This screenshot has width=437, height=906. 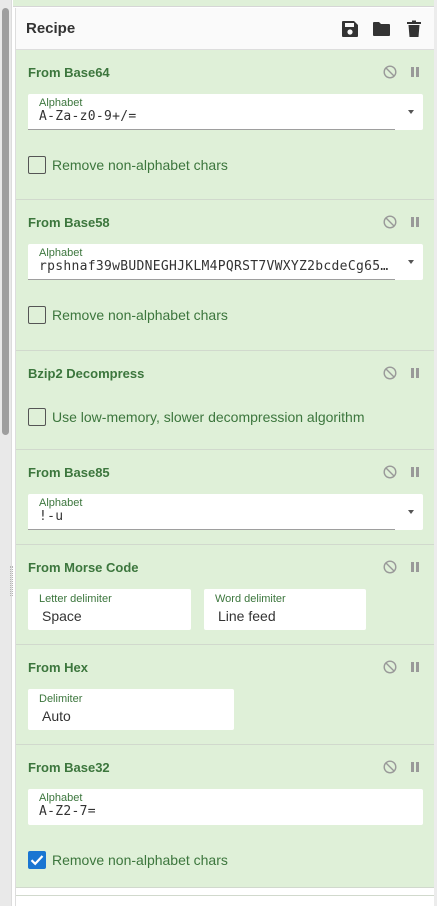 I want to click on letter-delimiter-field: Letter delimiter Space, so click(x=109, y=609).